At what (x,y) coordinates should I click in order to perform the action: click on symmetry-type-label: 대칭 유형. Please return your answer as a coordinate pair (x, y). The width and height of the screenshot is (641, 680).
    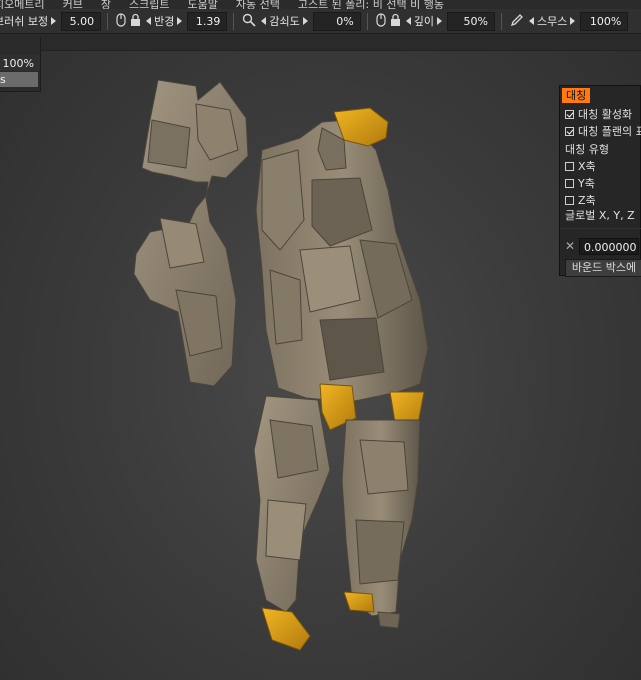
    Looking at the image, I should click on (587, 149).